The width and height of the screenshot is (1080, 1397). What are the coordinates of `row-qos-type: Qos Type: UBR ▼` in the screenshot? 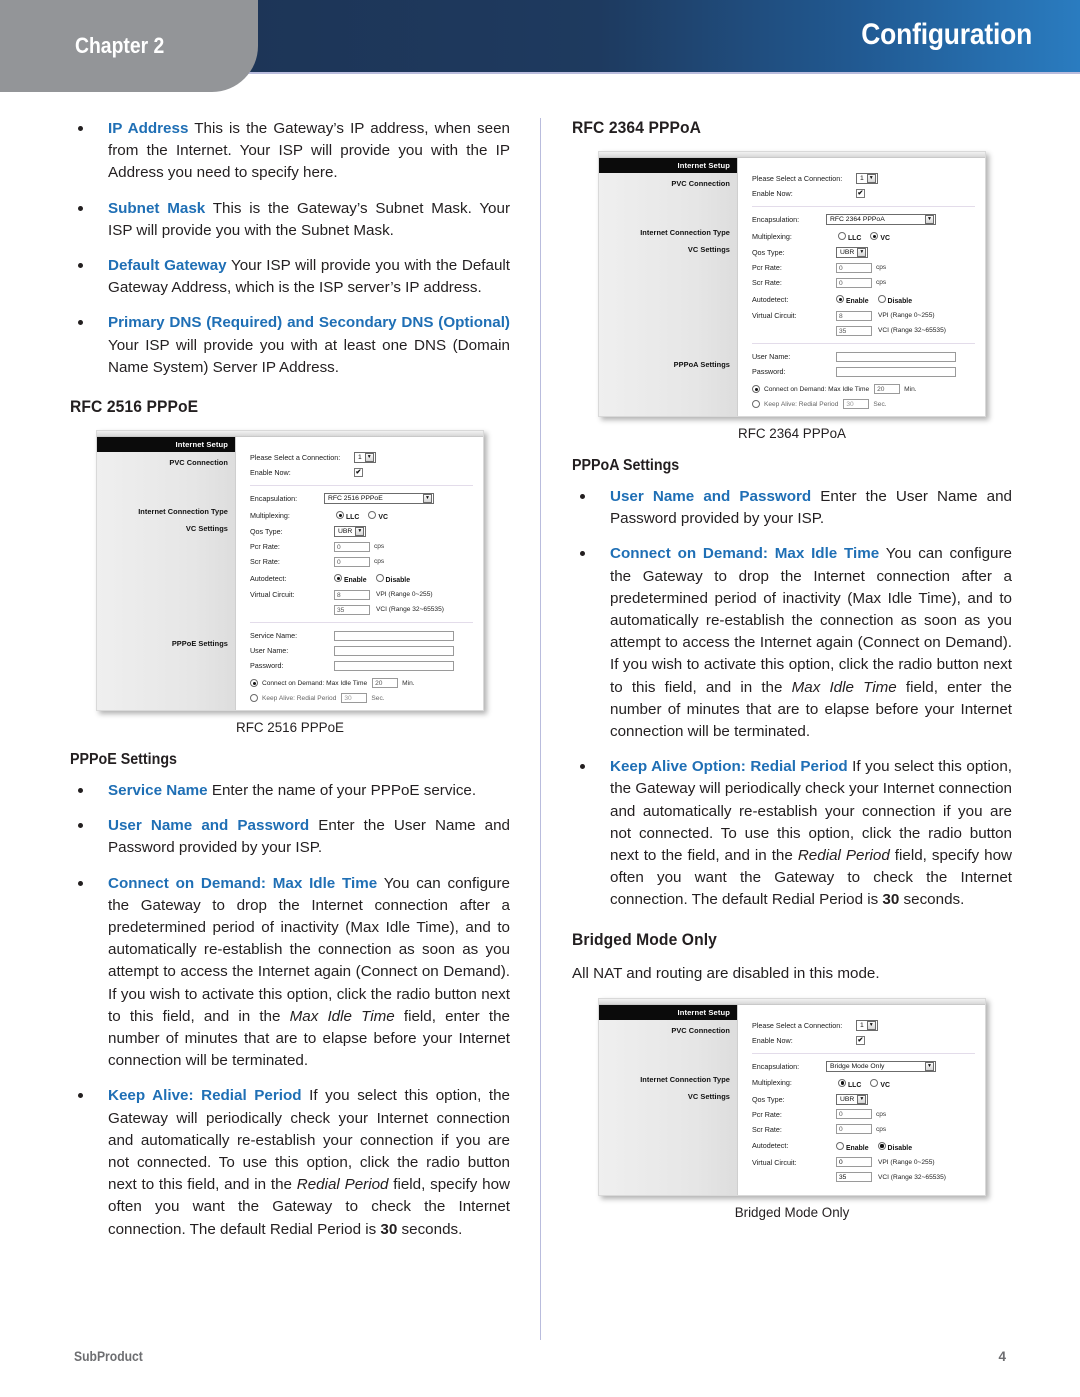 It's located at (861, 252).